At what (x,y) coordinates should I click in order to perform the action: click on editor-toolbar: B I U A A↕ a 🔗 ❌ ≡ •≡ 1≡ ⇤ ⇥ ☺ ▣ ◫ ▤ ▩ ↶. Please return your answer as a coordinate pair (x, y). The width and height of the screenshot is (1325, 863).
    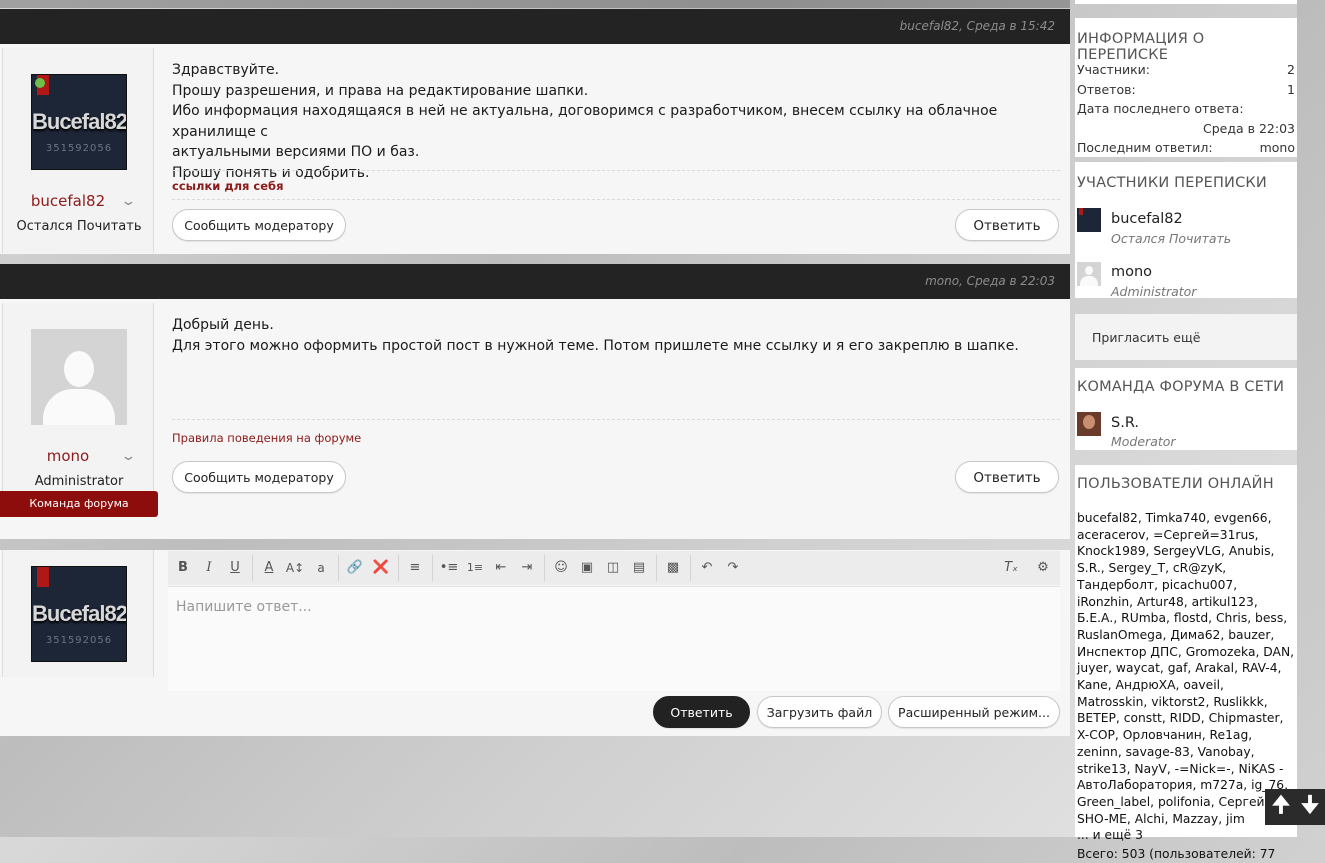
    Looking at the image, I should click on (614, 568).